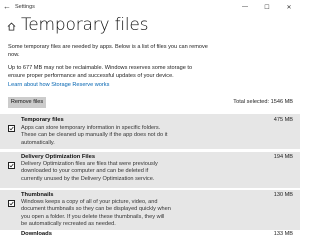  What do you see at coordinates (27, 102) in the screenshot?
I see `remove-files-button: Remove files` at bounding box center [27, 102].